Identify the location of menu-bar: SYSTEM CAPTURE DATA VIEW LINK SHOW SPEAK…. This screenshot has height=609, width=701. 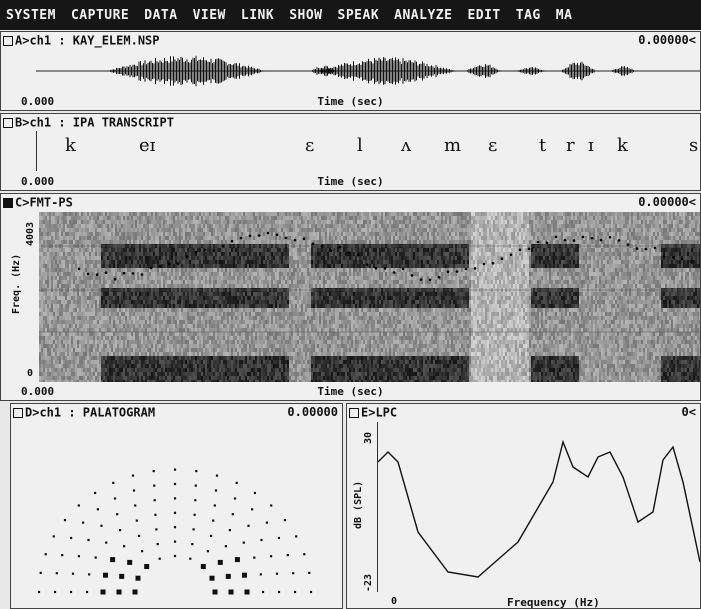
(350, 15).